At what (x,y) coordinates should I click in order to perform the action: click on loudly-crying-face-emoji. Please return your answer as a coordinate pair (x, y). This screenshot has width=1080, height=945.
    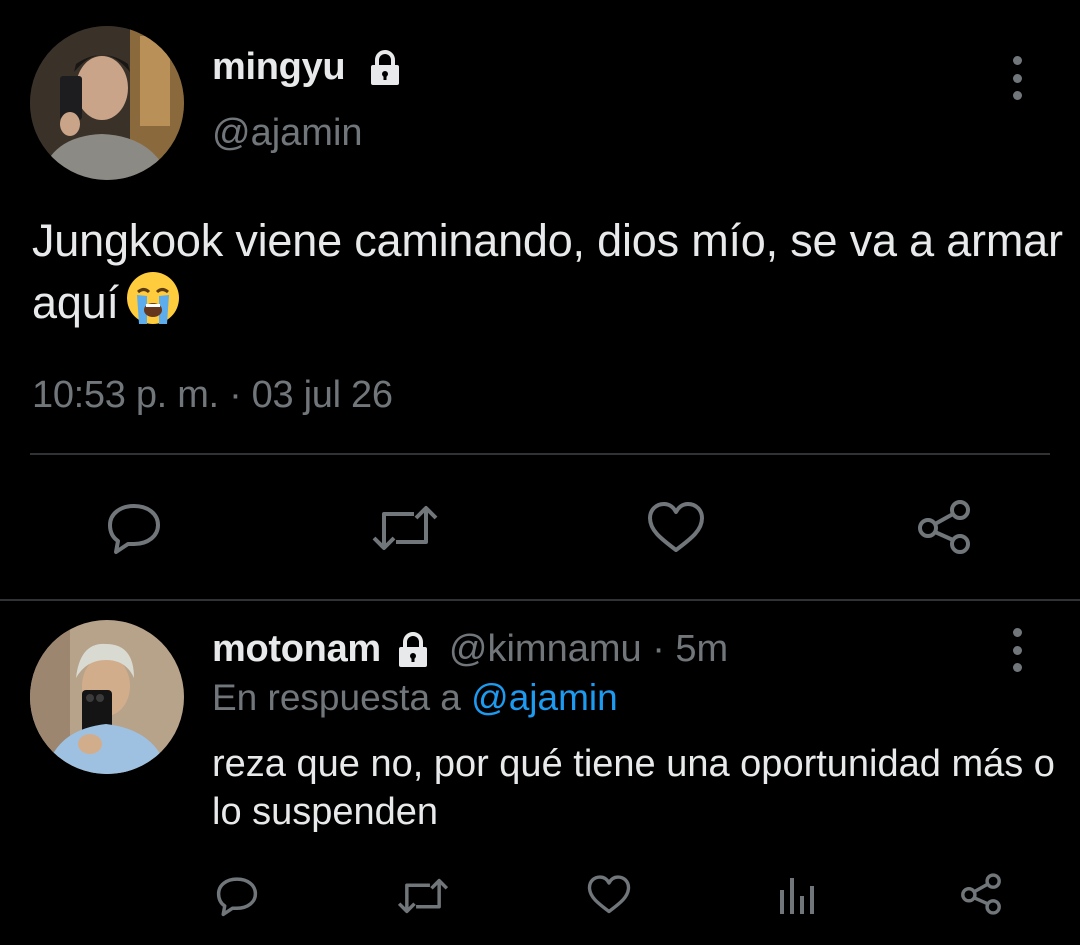
    Looking at the image, I should click on (153, 298).